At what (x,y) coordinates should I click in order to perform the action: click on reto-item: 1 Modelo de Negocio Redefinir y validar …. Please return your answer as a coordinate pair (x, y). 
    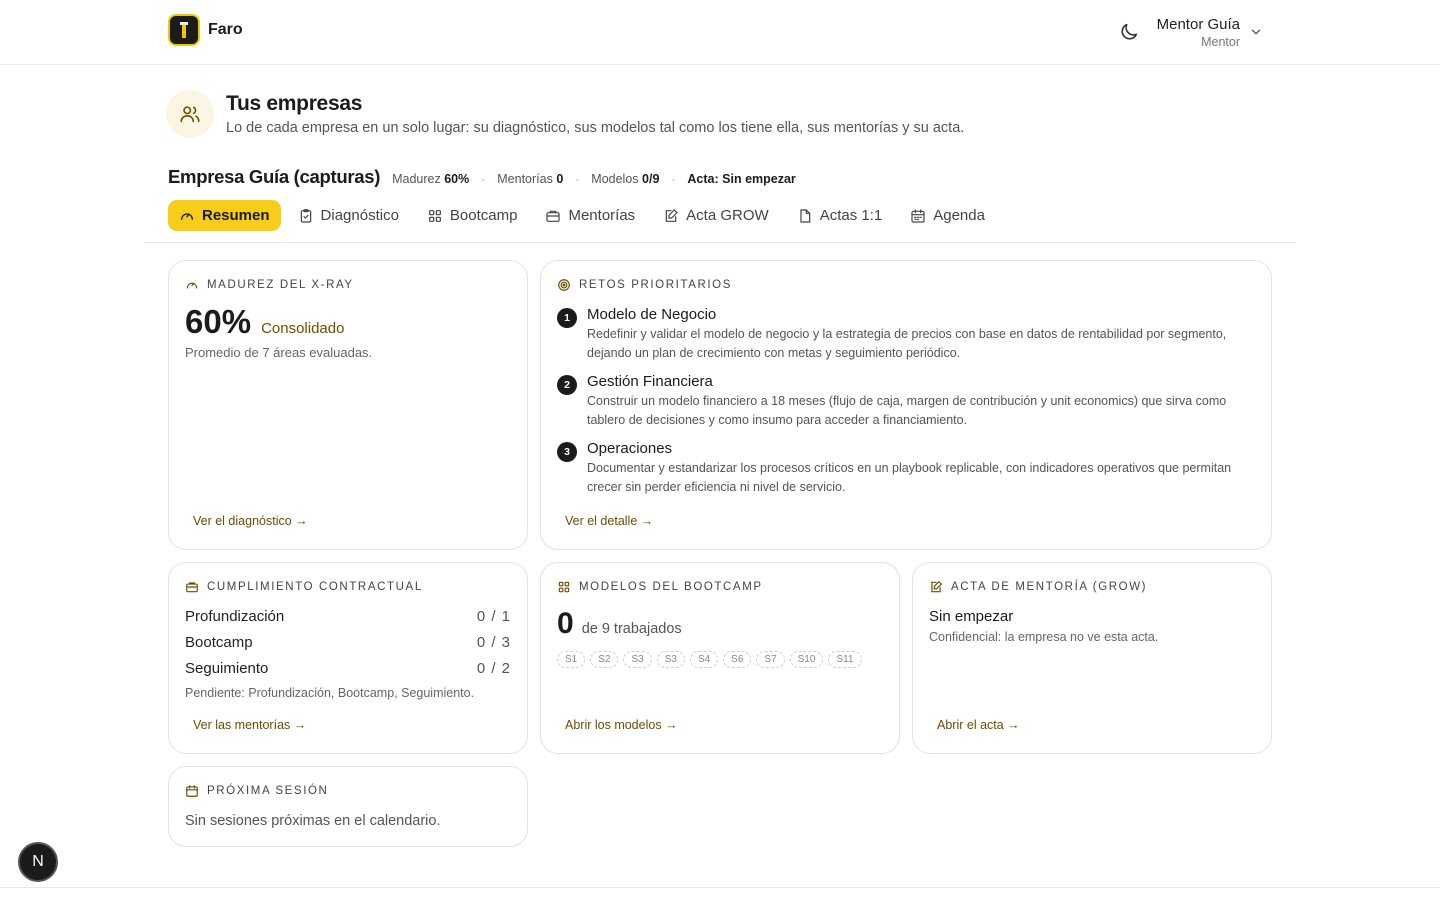
    Looking at the image, I should click on (904, 334).